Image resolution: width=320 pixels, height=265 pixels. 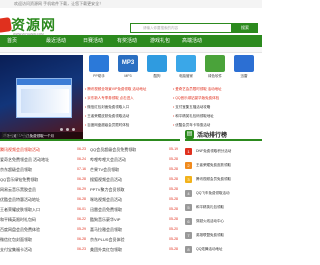 What do you see at coordinates (135, 209) in the screenshot?
I see `list-item: 迅雷会员免费领取 05-28` at bounding box center [135, 209].